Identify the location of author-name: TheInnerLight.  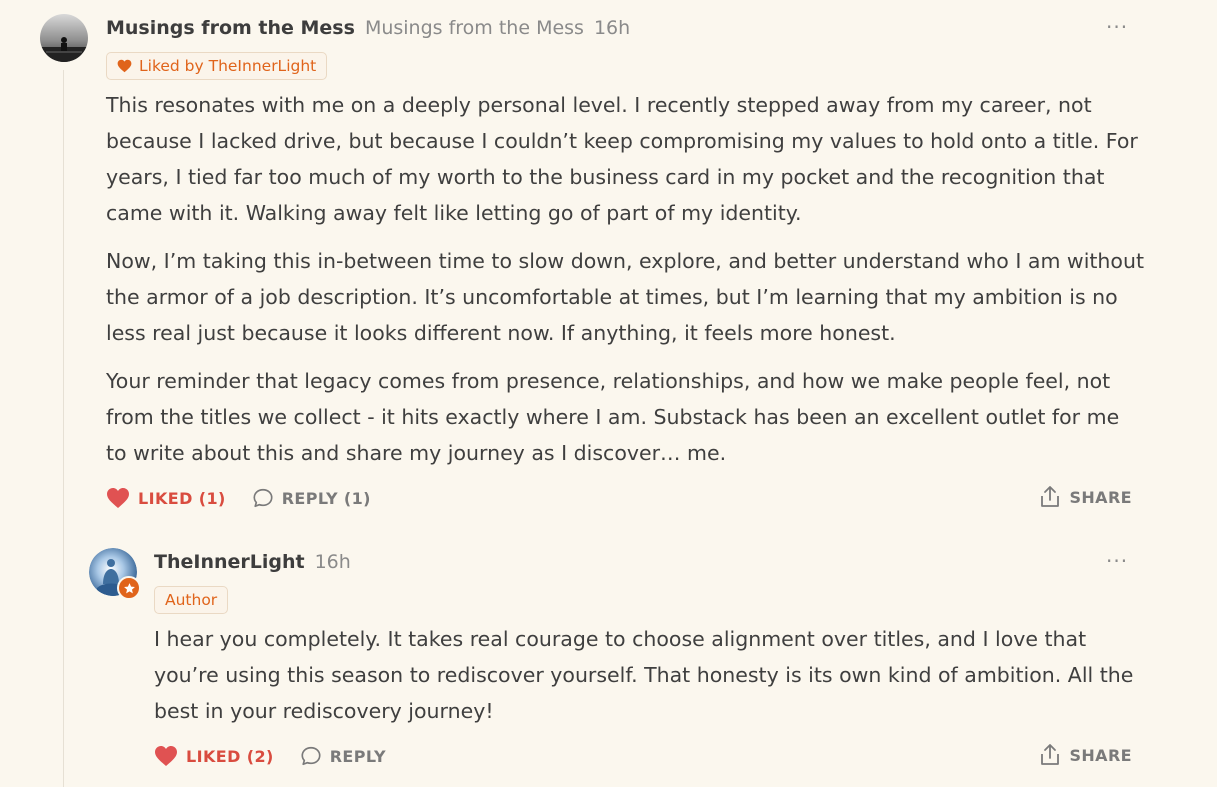
(229, 562).